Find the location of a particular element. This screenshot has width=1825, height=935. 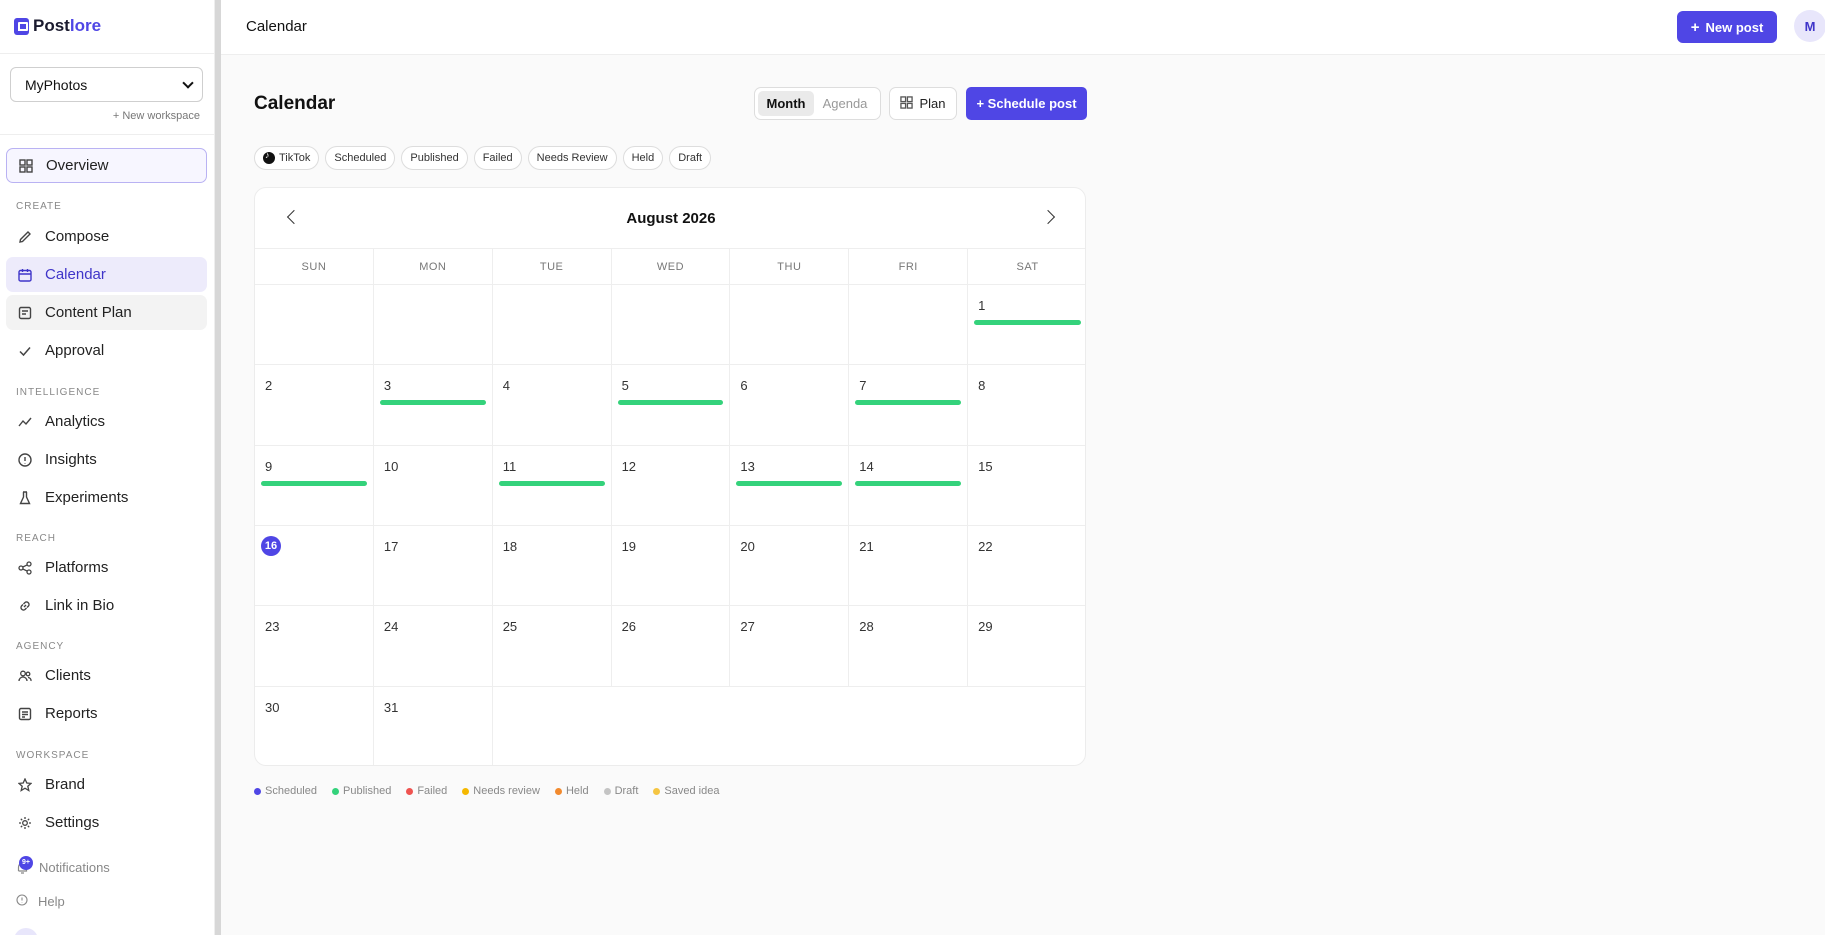

filter-chip-published: Published is located at coordinates (434, 158).